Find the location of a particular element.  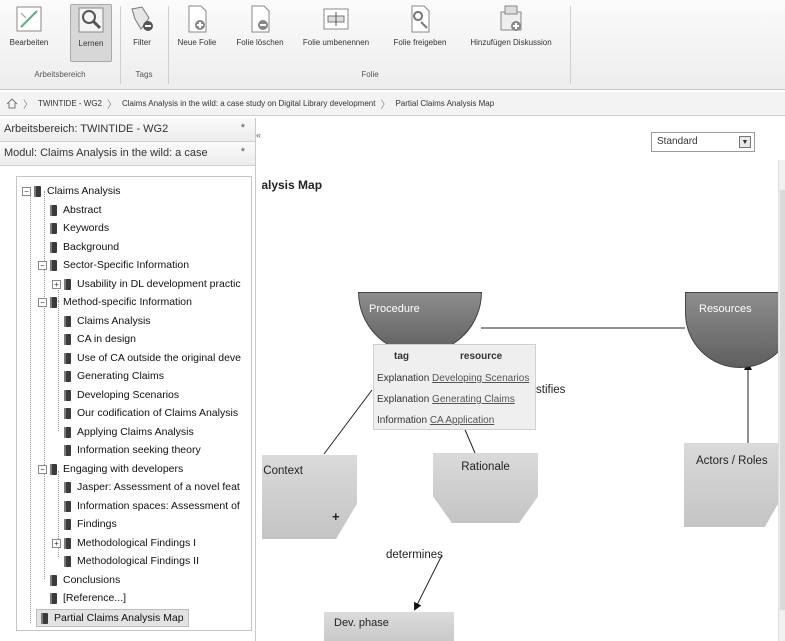

tree-item: Information seeking theory is located at coordinates (132, 450).